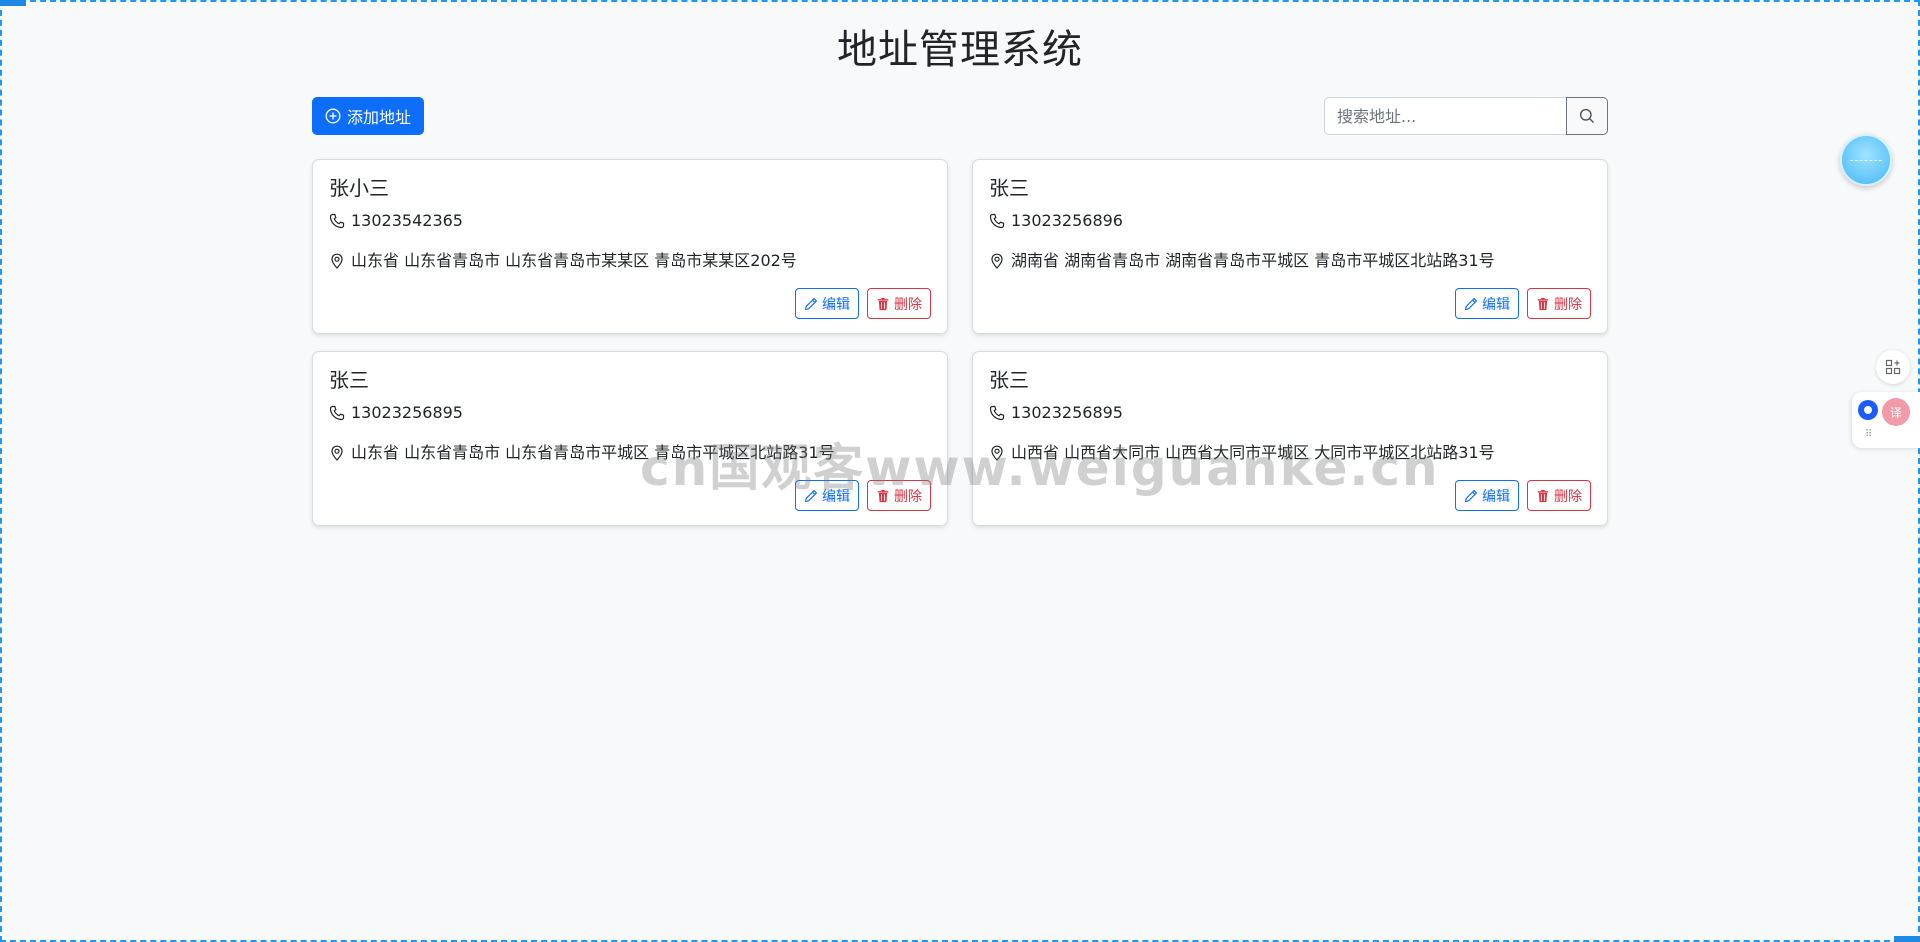  I want to click on chat-bubble-icon, so click(1868, 410).